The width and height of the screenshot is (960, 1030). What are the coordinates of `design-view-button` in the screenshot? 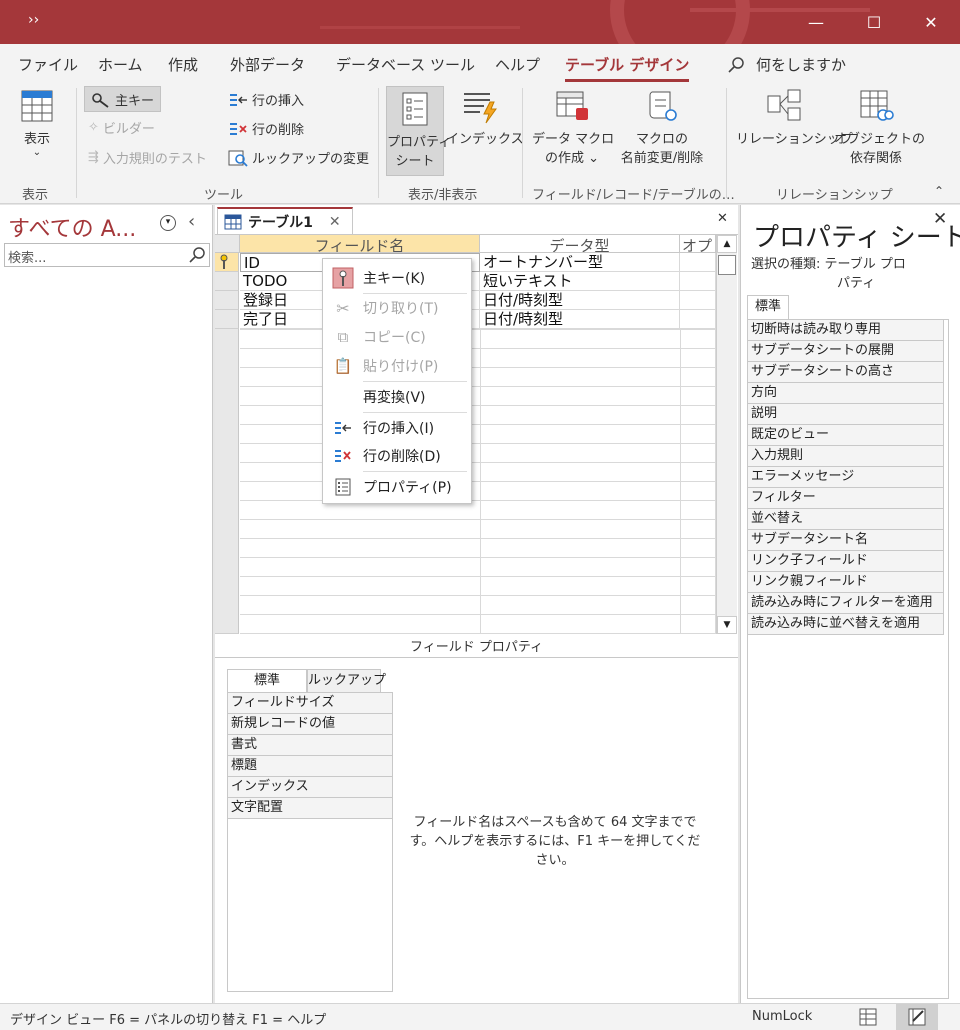 It's located at (917, 1017).